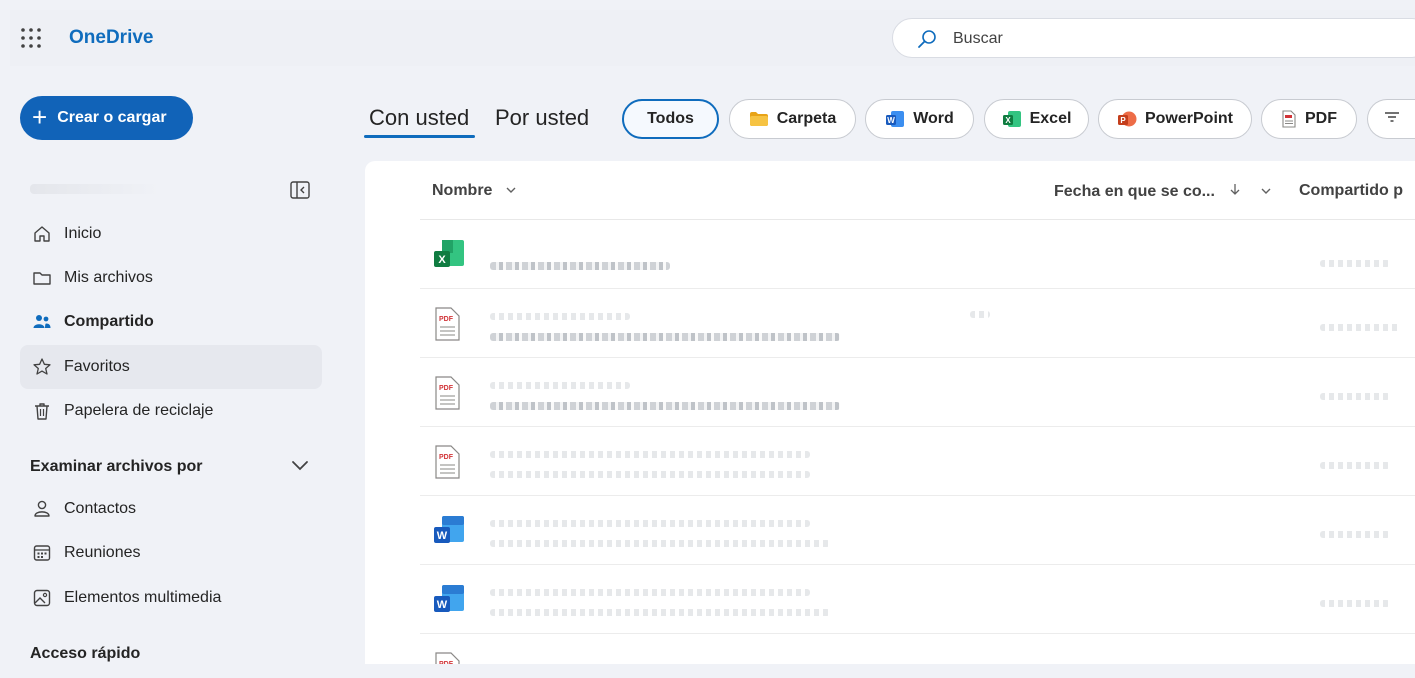 This screenshot has width=1415, height=678. I want to click on filter-label: Todos, so click(670, 118).